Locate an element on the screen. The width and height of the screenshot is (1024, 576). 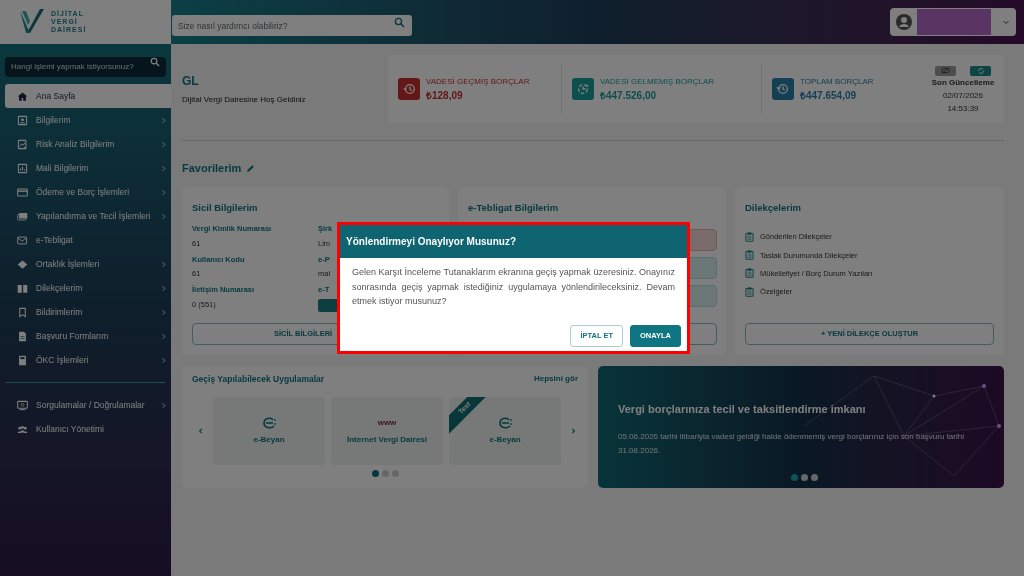
credit-card-icon is located at coordinates (22, 192).